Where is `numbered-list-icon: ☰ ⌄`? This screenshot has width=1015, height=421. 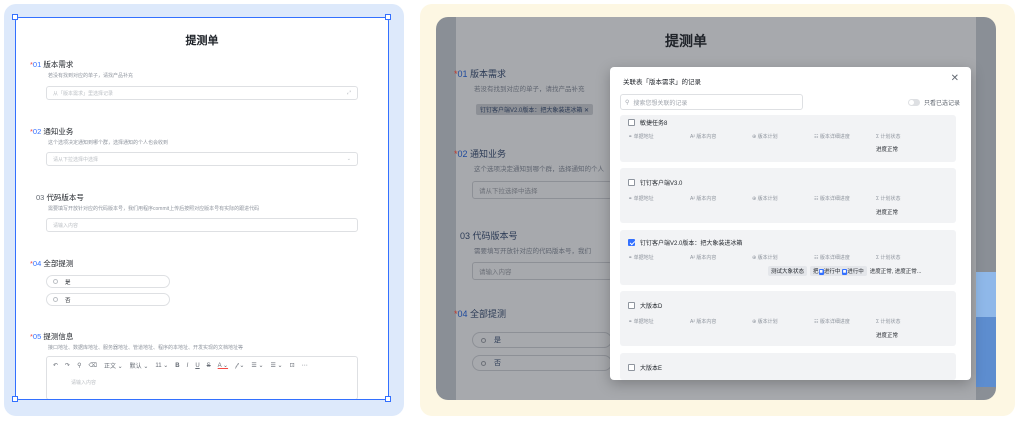
numbered-list-icon: ☰ ⌄ is located at coordinates (277, 365).